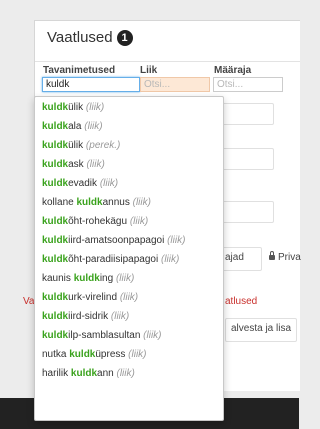  I want to click on suggestion-item: kuldkiird-sidrik (liik), so click(129, 316).